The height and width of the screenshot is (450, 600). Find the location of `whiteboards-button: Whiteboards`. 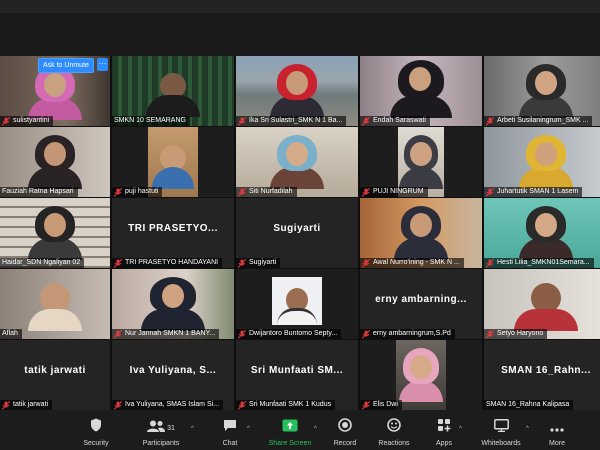

whiteboards-button: Whiteboards is located at coordinates (501, 430).